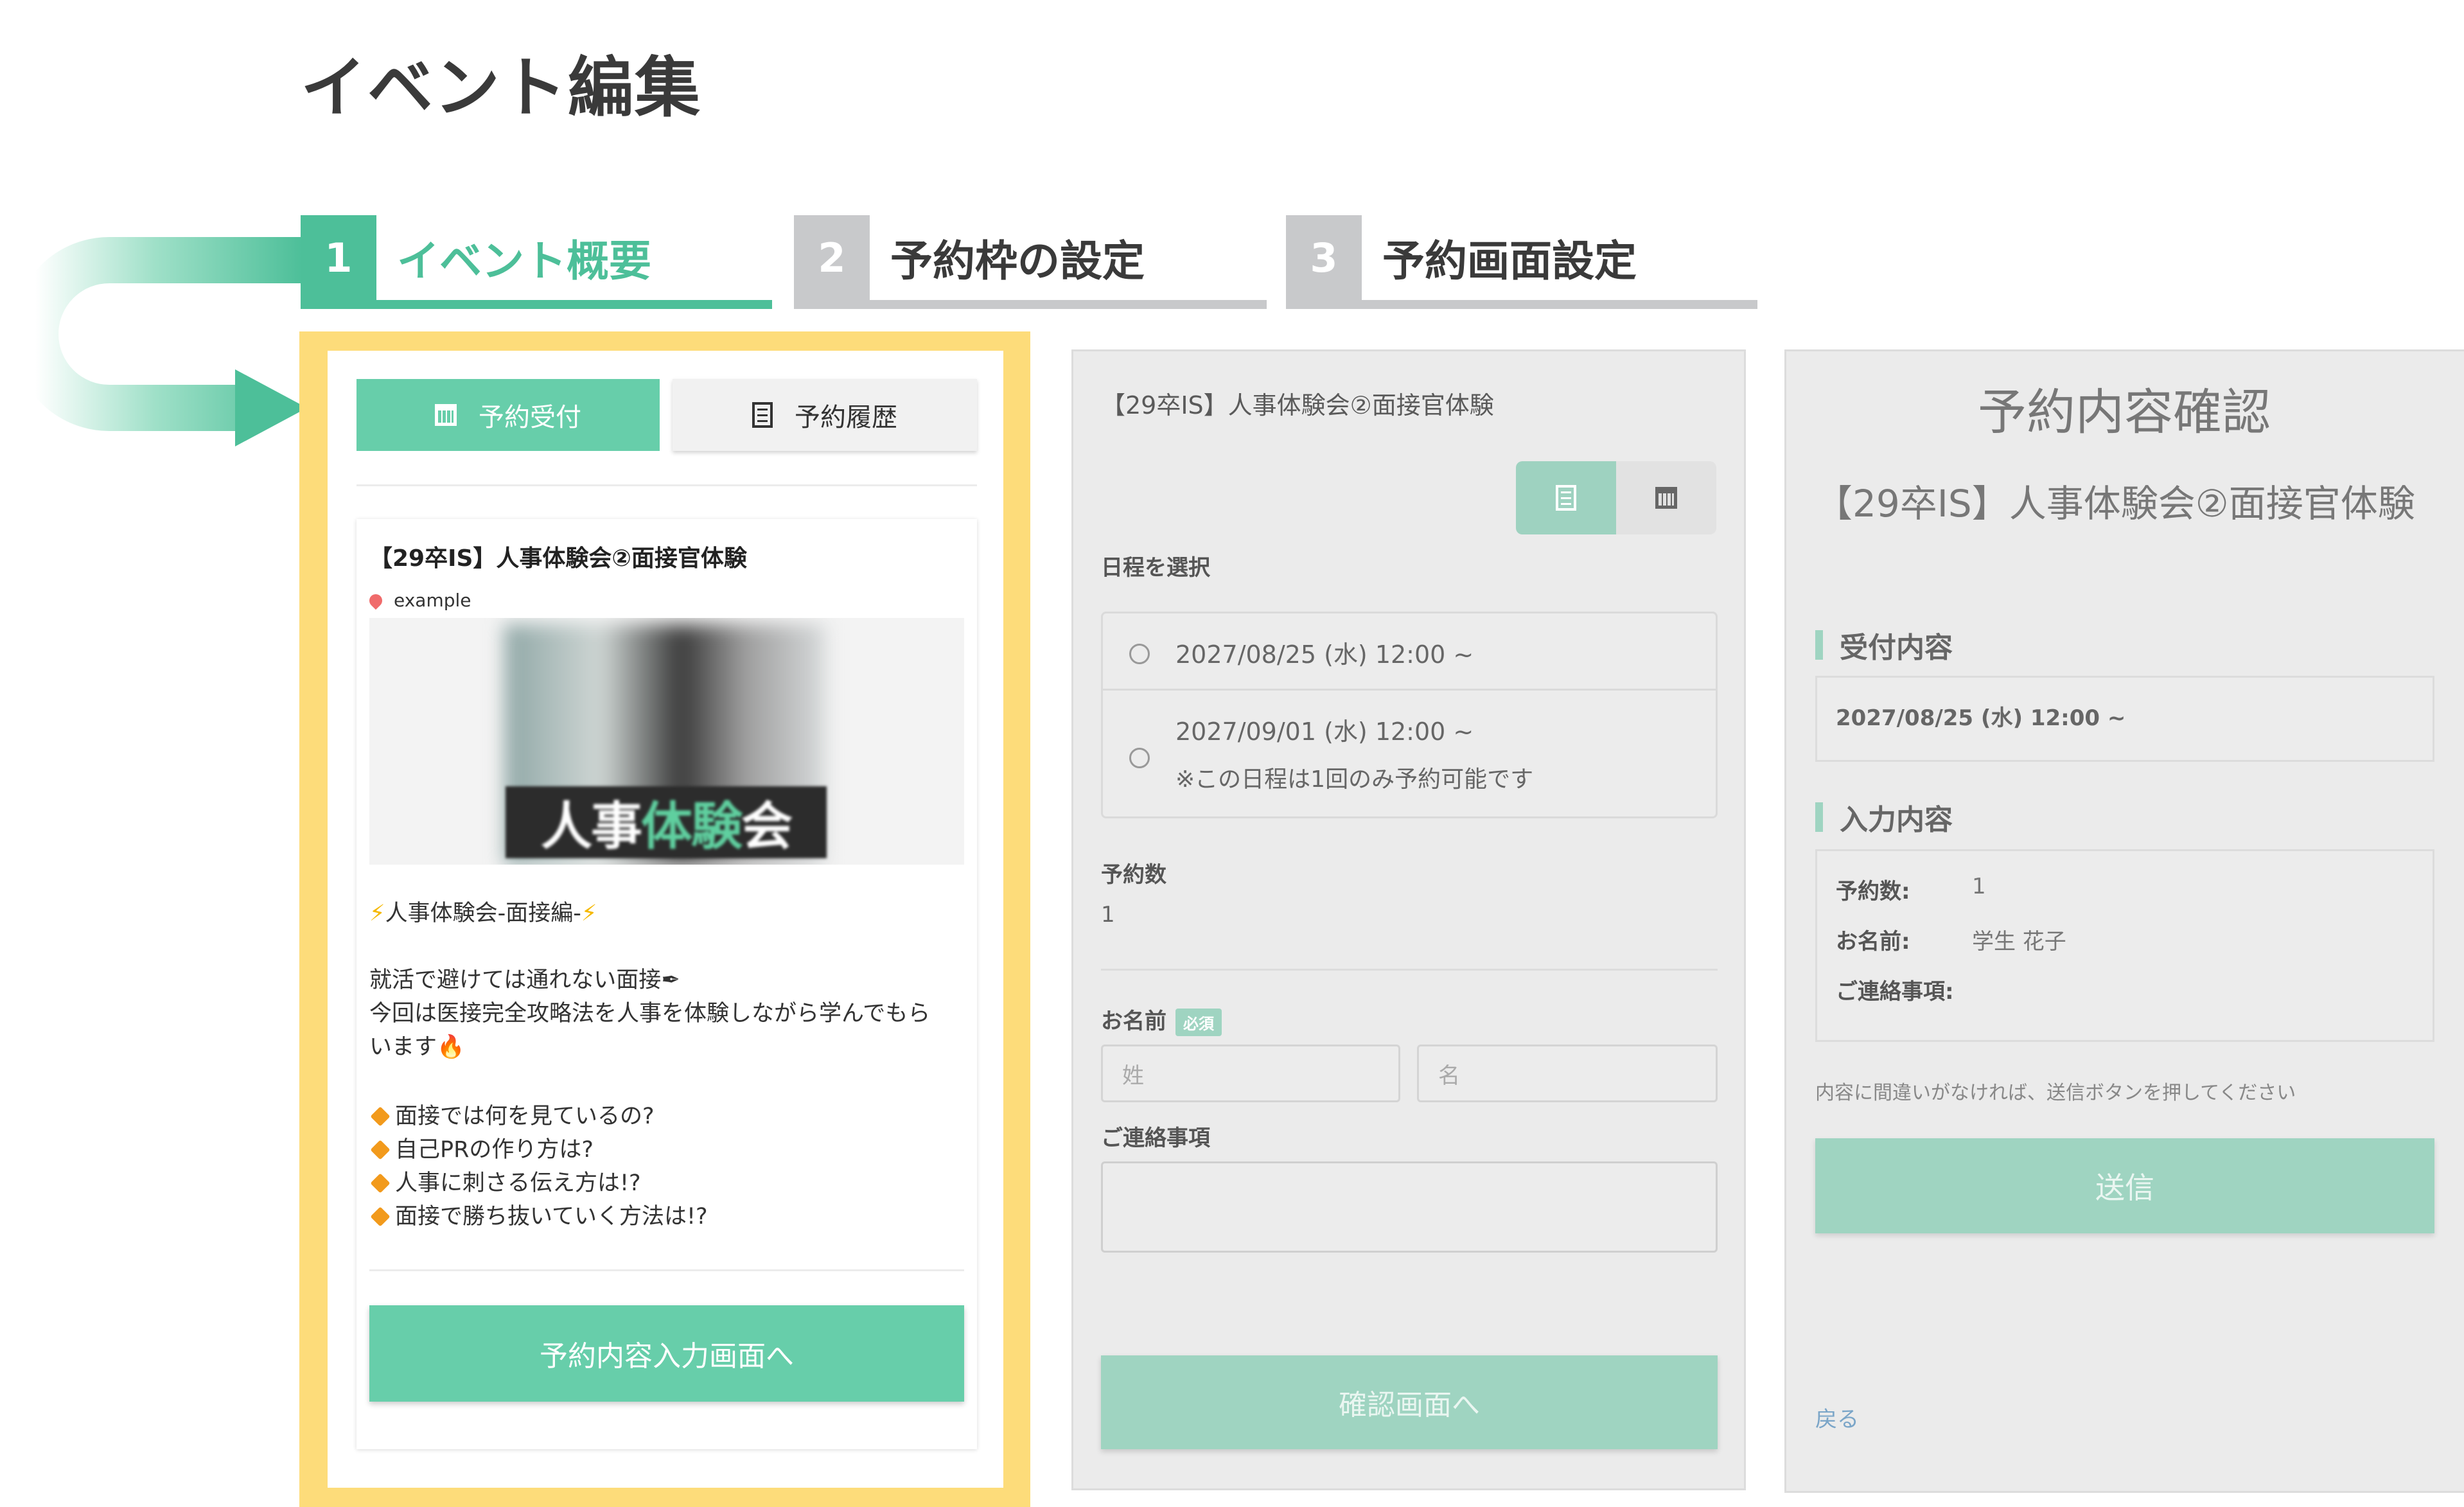 The height and width of the screenshot is (1507, 2464). I want to click on contact-row: ご連絡事項:, so click(1895, 992).